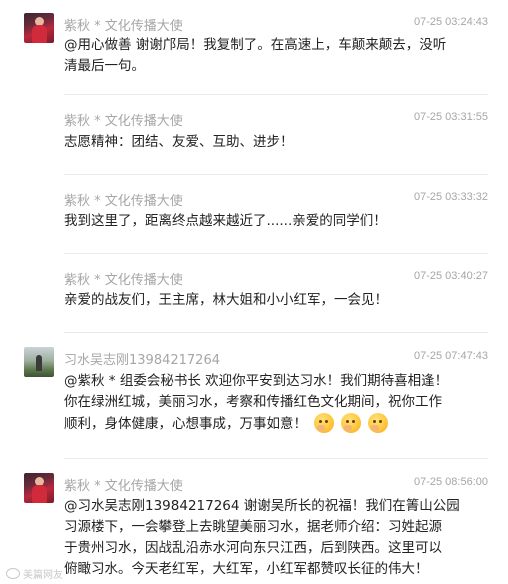  I want to click on comment-text-line-with-emoji: 顺利，身体健康，心想事成，万事如意！, so click(278, 424).